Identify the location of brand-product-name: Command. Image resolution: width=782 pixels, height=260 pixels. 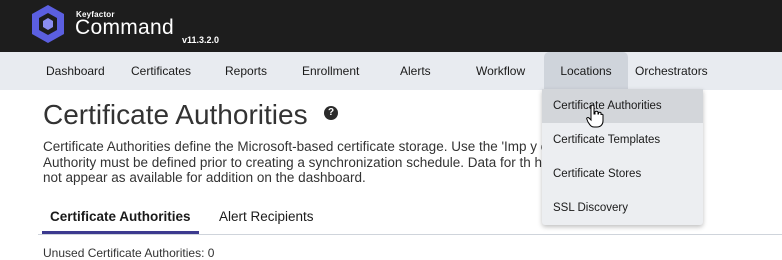
(124, 27).